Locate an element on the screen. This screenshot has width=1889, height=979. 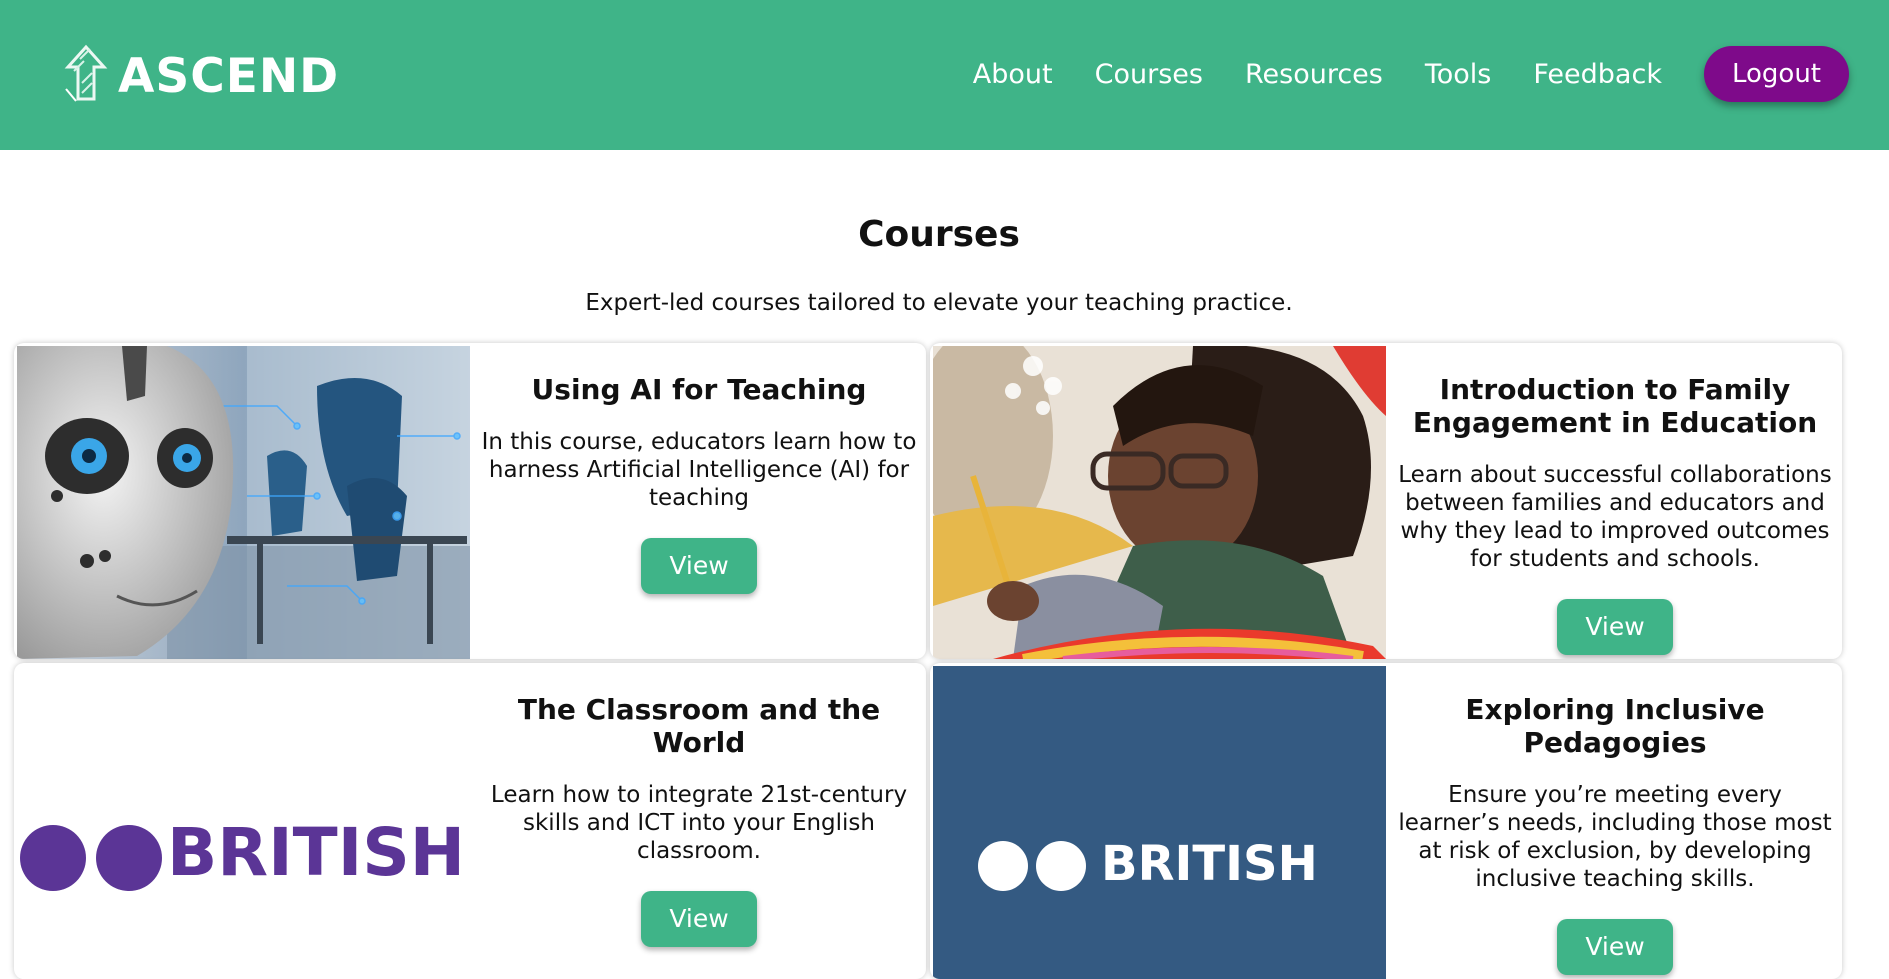
british-council-logo-blue: BRITISH is located at coordinates (1159, 822).